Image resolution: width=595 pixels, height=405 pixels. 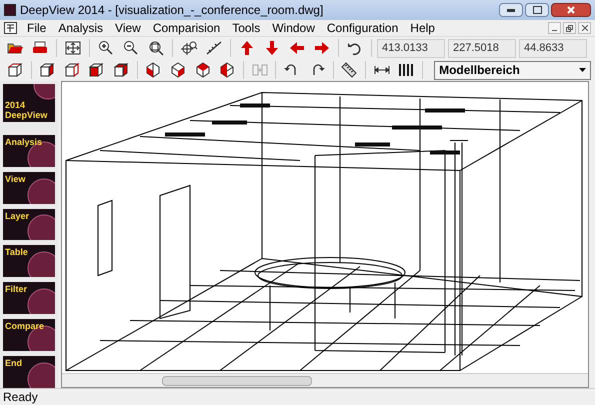 I want to click on restore-icon, so click(x=569, y=28).